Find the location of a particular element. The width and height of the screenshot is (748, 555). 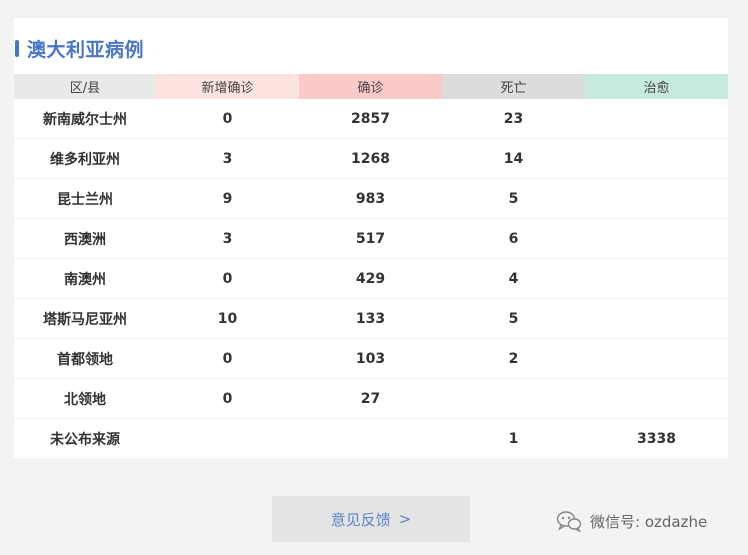

cell-deaths: 6 is located at coordinates (513, 238).